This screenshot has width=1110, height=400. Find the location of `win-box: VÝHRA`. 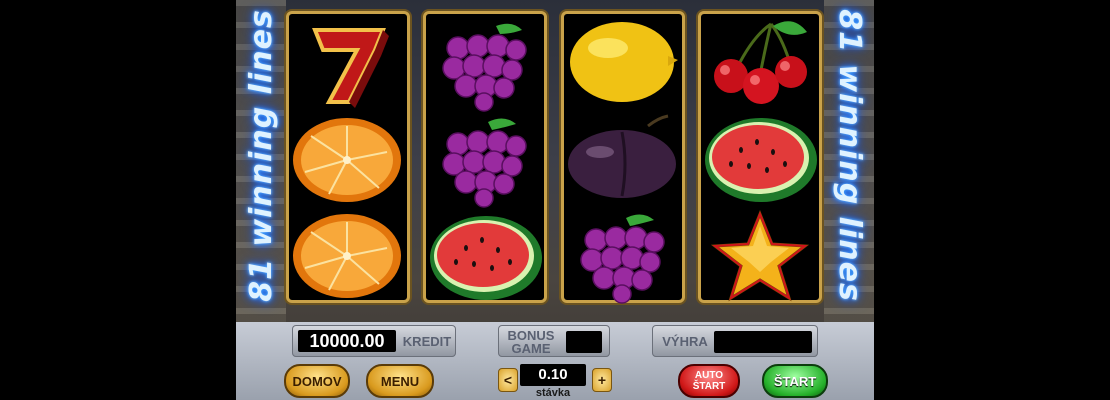

win-box: VÝHRA is located at coordinates (735, 341).